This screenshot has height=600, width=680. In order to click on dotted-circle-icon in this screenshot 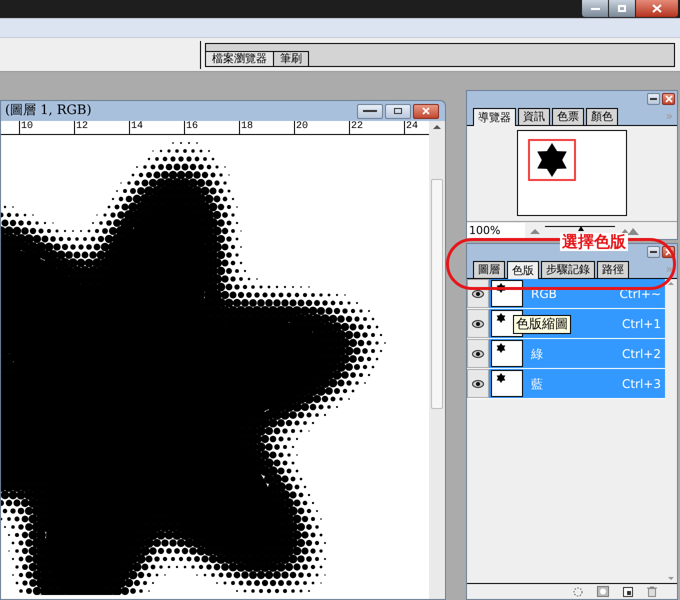, I will do `click(578, 591)`.